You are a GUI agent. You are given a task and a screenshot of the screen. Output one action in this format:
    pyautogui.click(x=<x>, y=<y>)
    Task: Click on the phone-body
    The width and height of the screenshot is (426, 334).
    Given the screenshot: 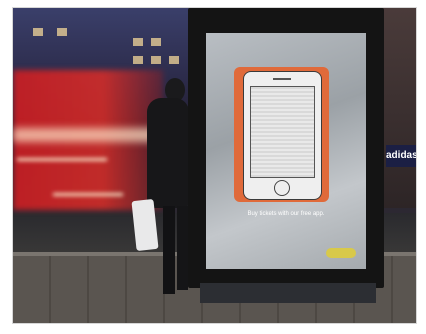 What is the action you would take?
    pyautogui.click(x=282, y=135)
    